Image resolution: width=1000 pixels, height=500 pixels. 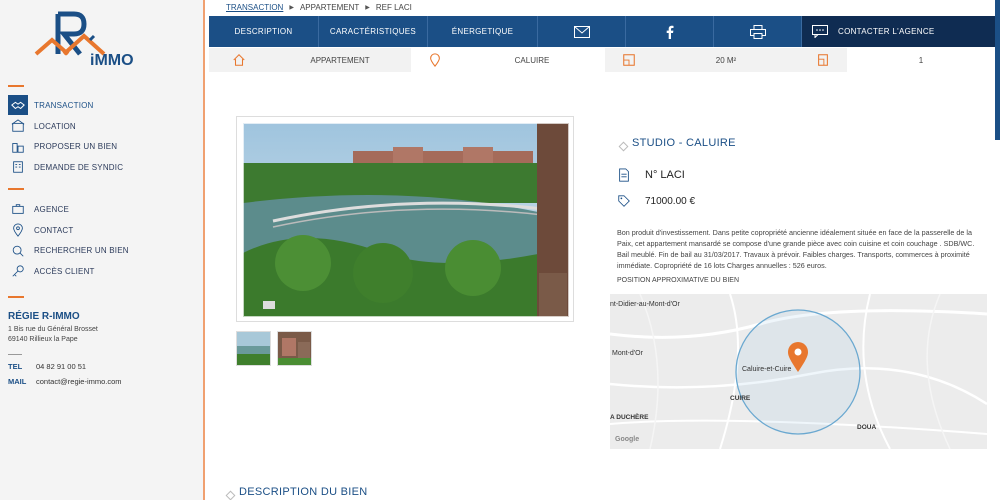 I want to click on sidebar-item-label: AGENCE, so click(x=51, y=209).